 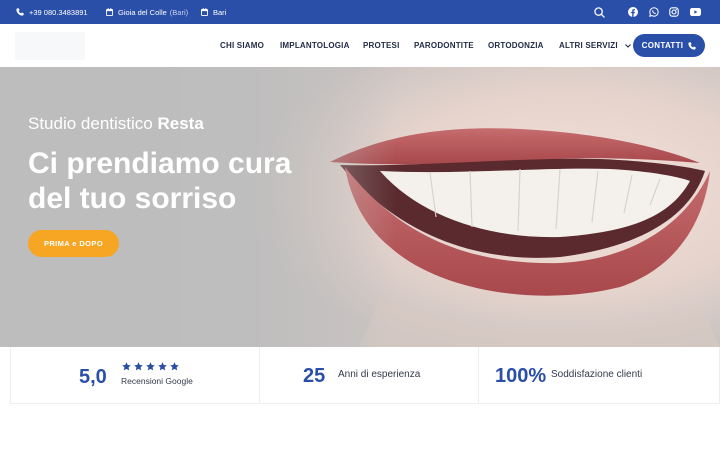 What do you see at coordinates (444, 45) in the screenshot?
I see `nav-item-parodontite: PARODONTITE` at bounding box center [444, 45].